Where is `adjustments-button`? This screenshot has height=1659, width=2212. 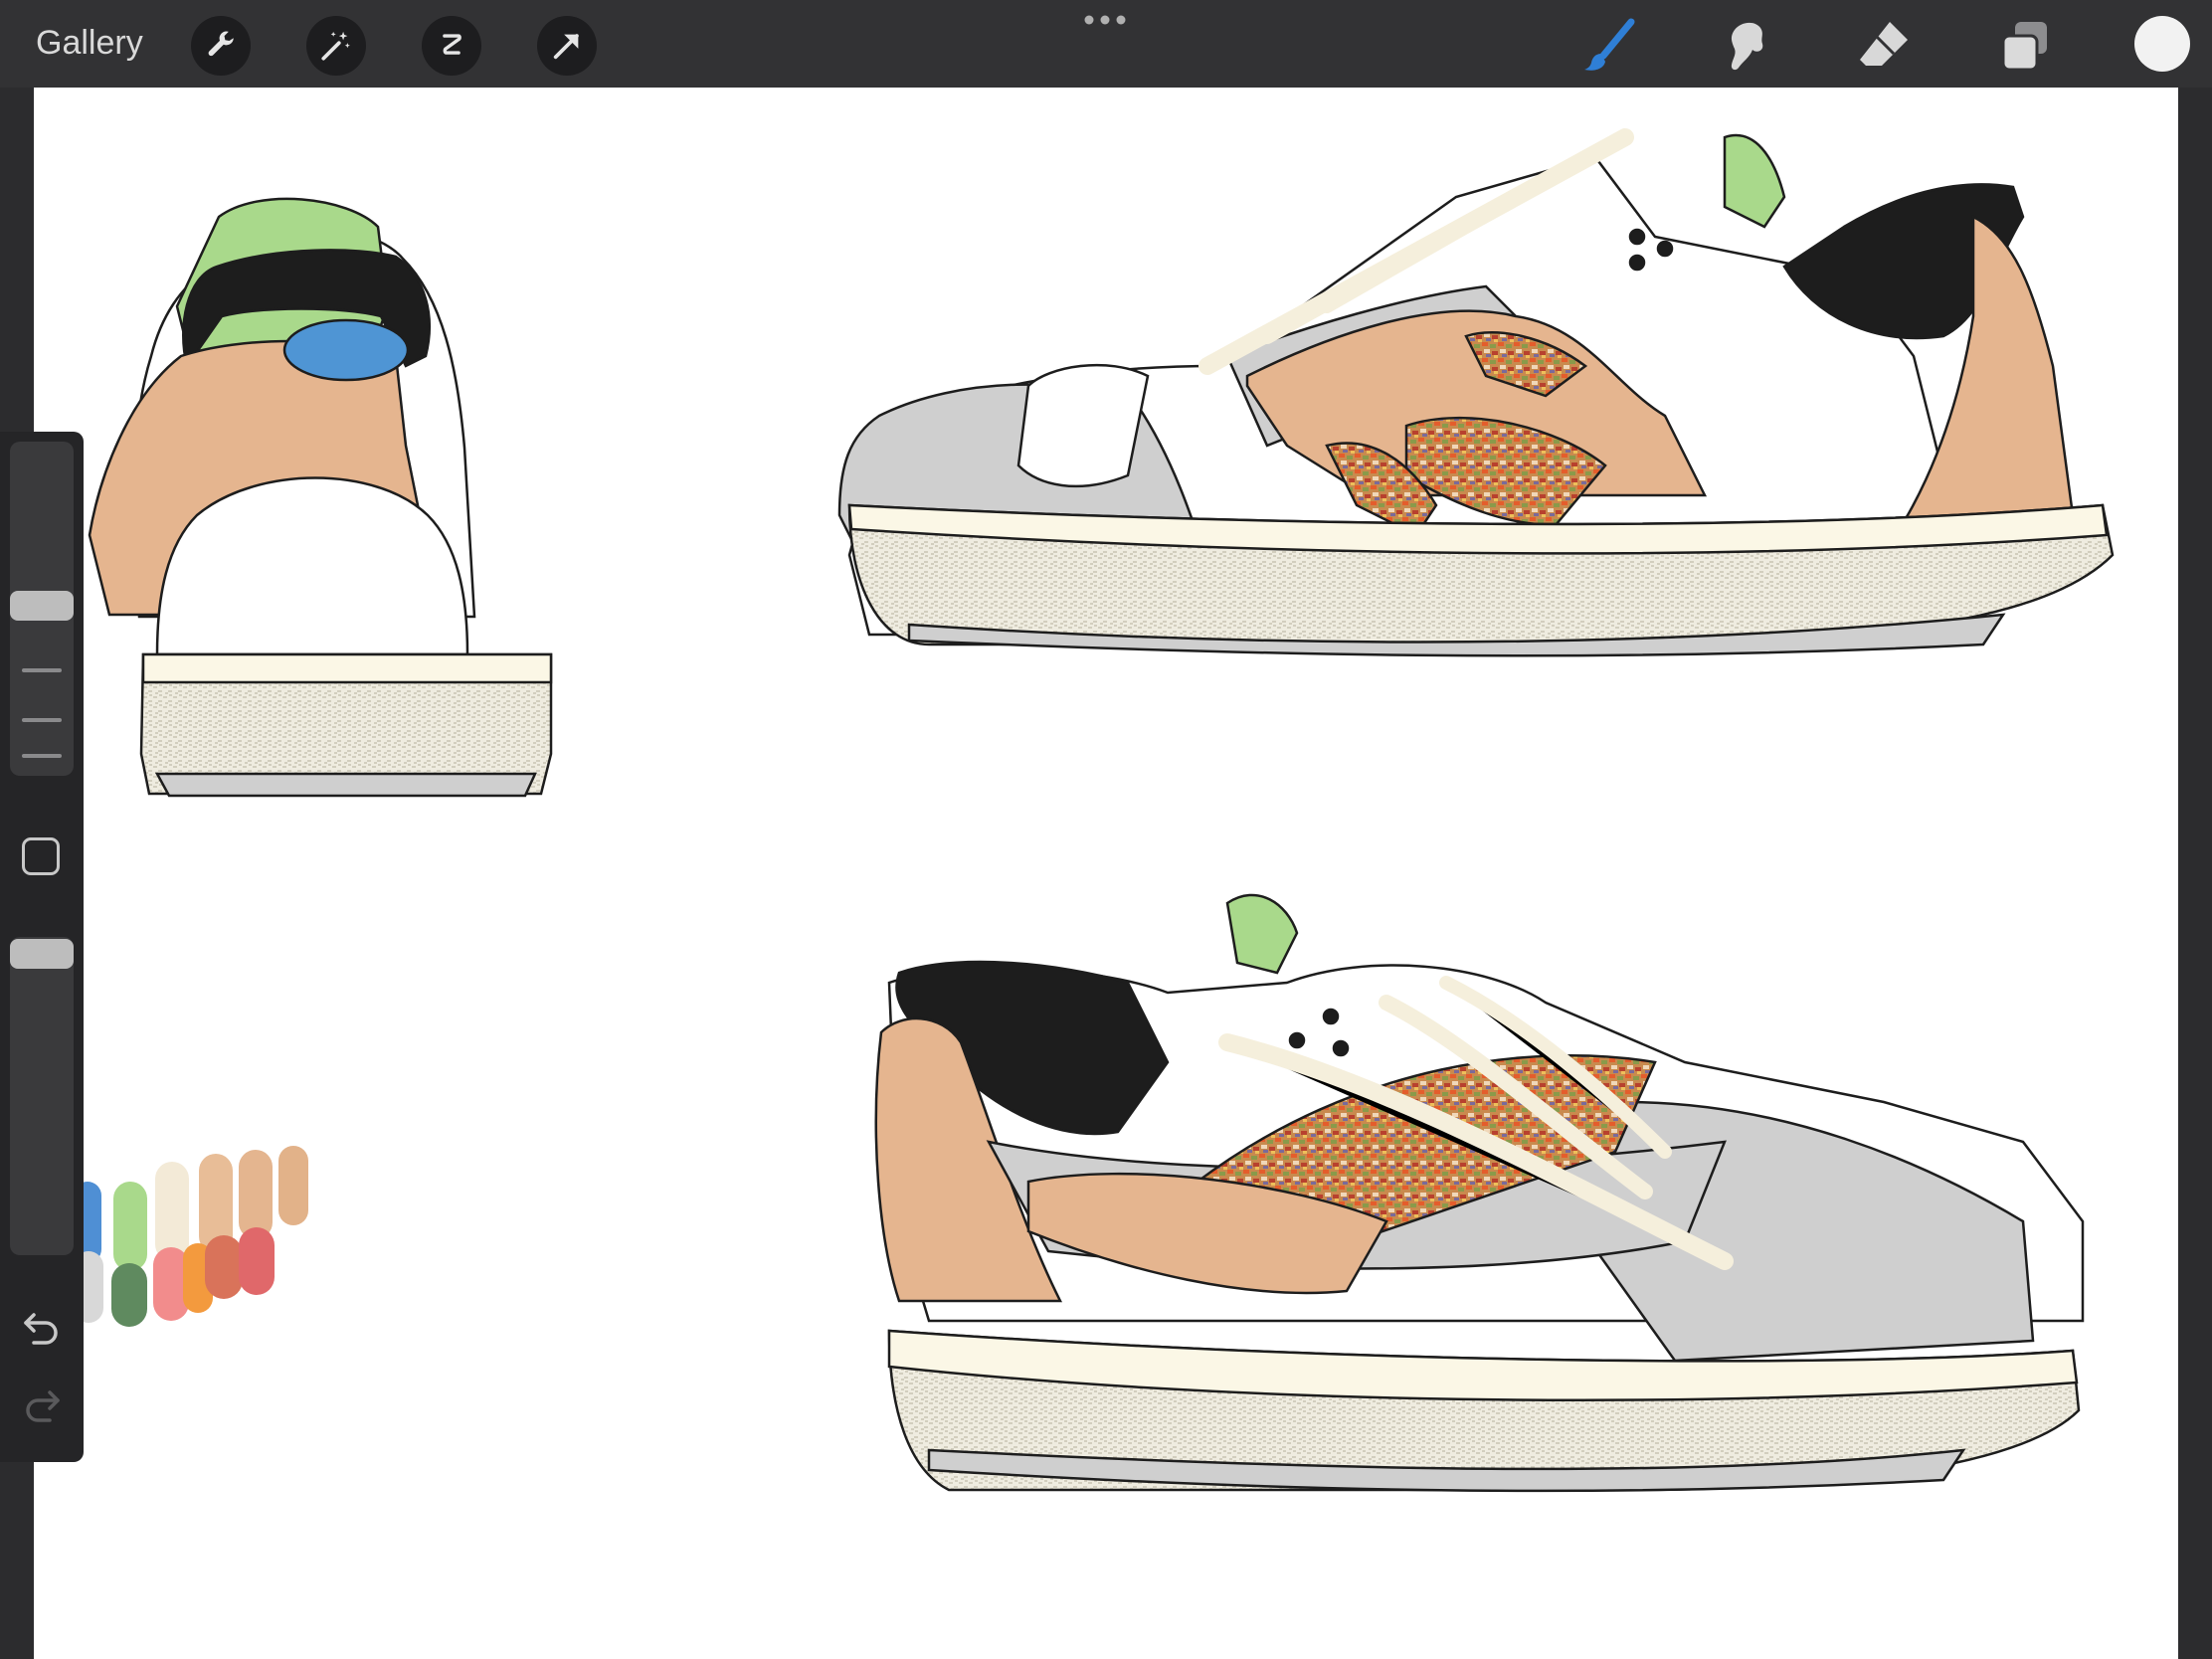
adjustments-button is located at coordinates (336, 46).